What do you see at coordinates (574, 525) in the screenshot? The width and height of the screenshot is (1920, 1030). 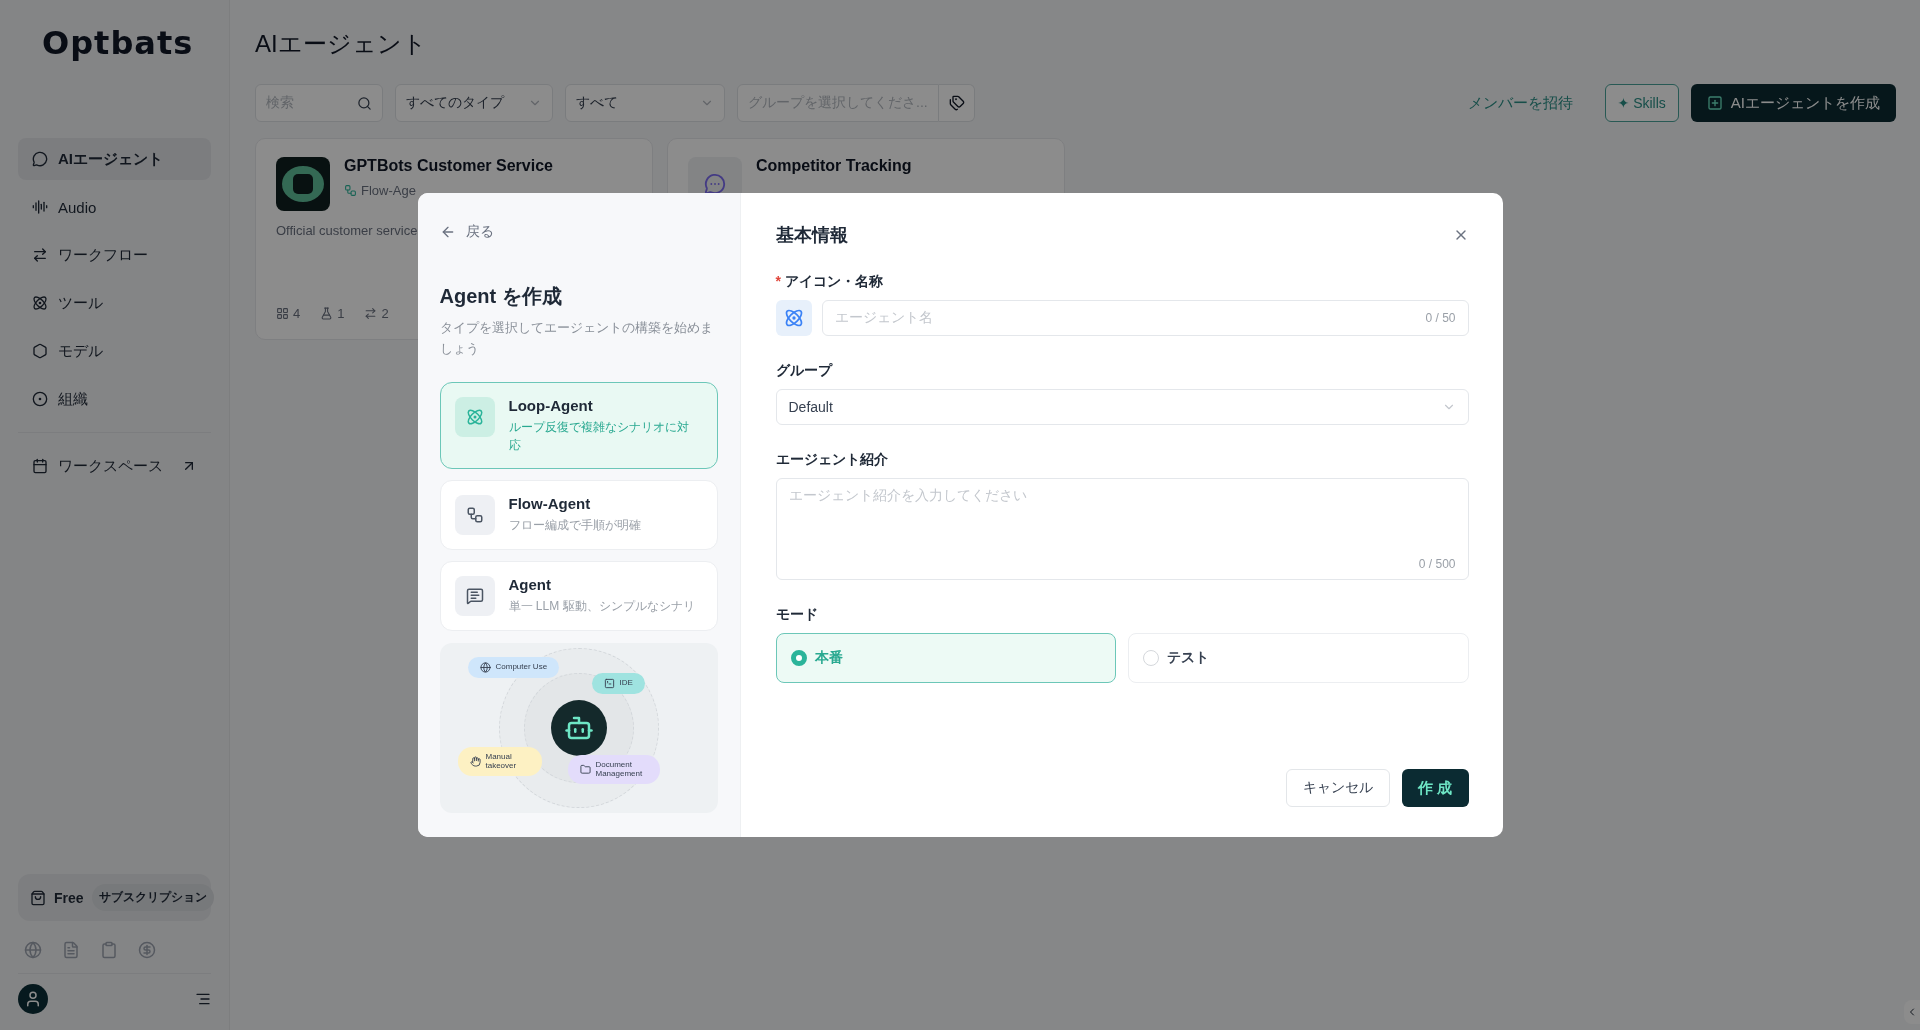 I see `type-description: フロー編成で手順が明確` at bounding box center [574, 525].